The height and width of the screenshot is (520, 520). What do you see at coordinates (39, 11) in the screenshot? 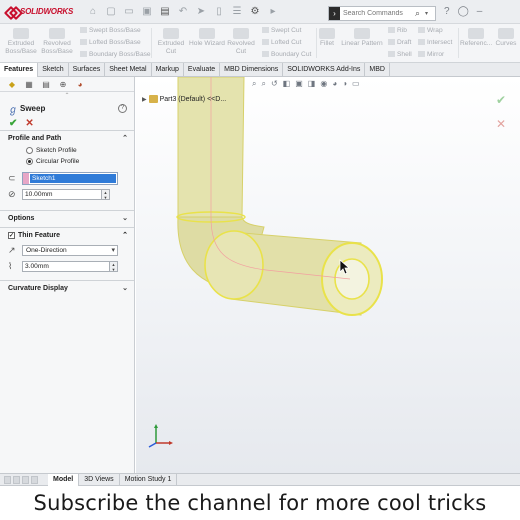
I see `app-logo: SOLIDWORKS` at bounding box center [39, 11].